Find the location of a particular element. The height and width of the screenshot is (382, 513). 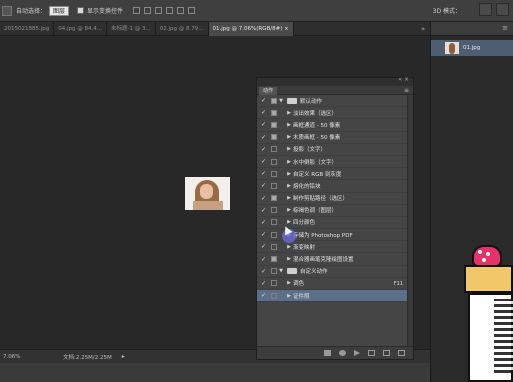

new-set-icon is located at coordinates (371, 353).